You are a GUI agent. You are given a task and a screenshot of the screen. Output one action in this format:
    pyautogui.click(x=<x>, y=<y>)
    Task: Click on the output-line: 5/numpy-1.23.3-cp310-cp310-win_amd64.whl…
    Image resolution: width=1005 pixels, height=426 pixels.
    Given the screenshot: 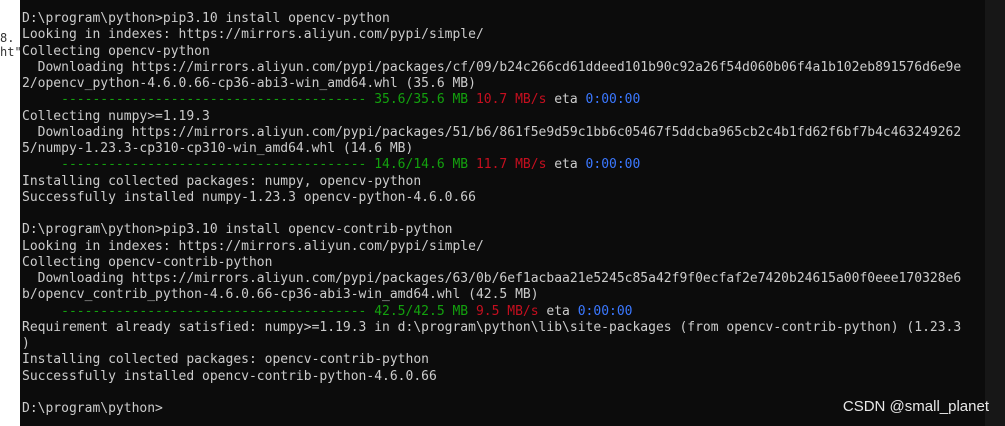 What is the action you would take?
    pyautogui.click(x=218, y=148)
    